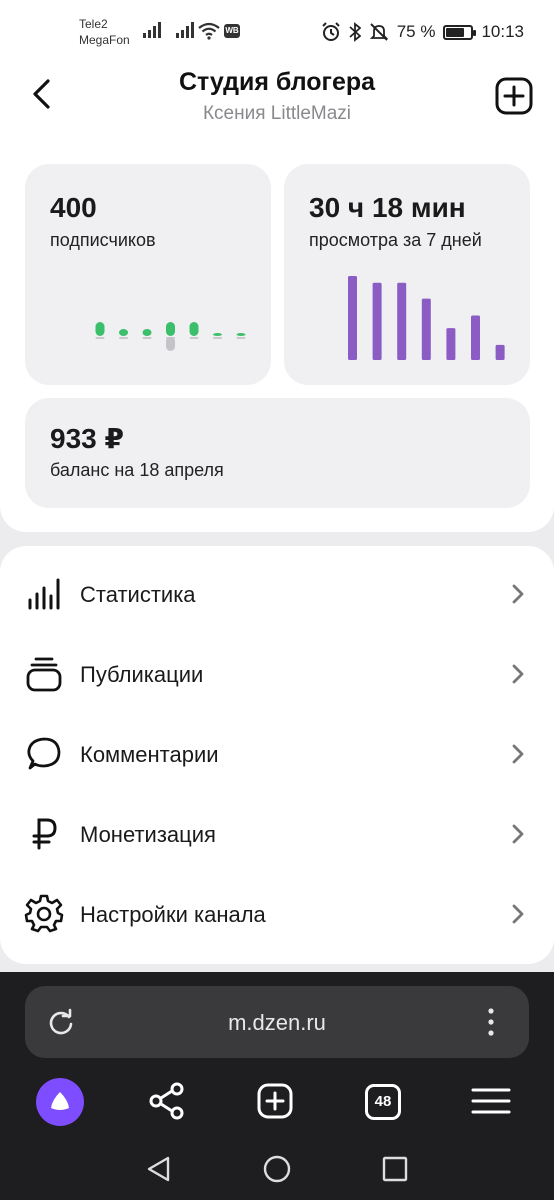 This screenshot has height=1200, width=554. Describe the element at coordinates (383, 1102) in the screenshot. I see `tabs-count-button: 48` at that location.